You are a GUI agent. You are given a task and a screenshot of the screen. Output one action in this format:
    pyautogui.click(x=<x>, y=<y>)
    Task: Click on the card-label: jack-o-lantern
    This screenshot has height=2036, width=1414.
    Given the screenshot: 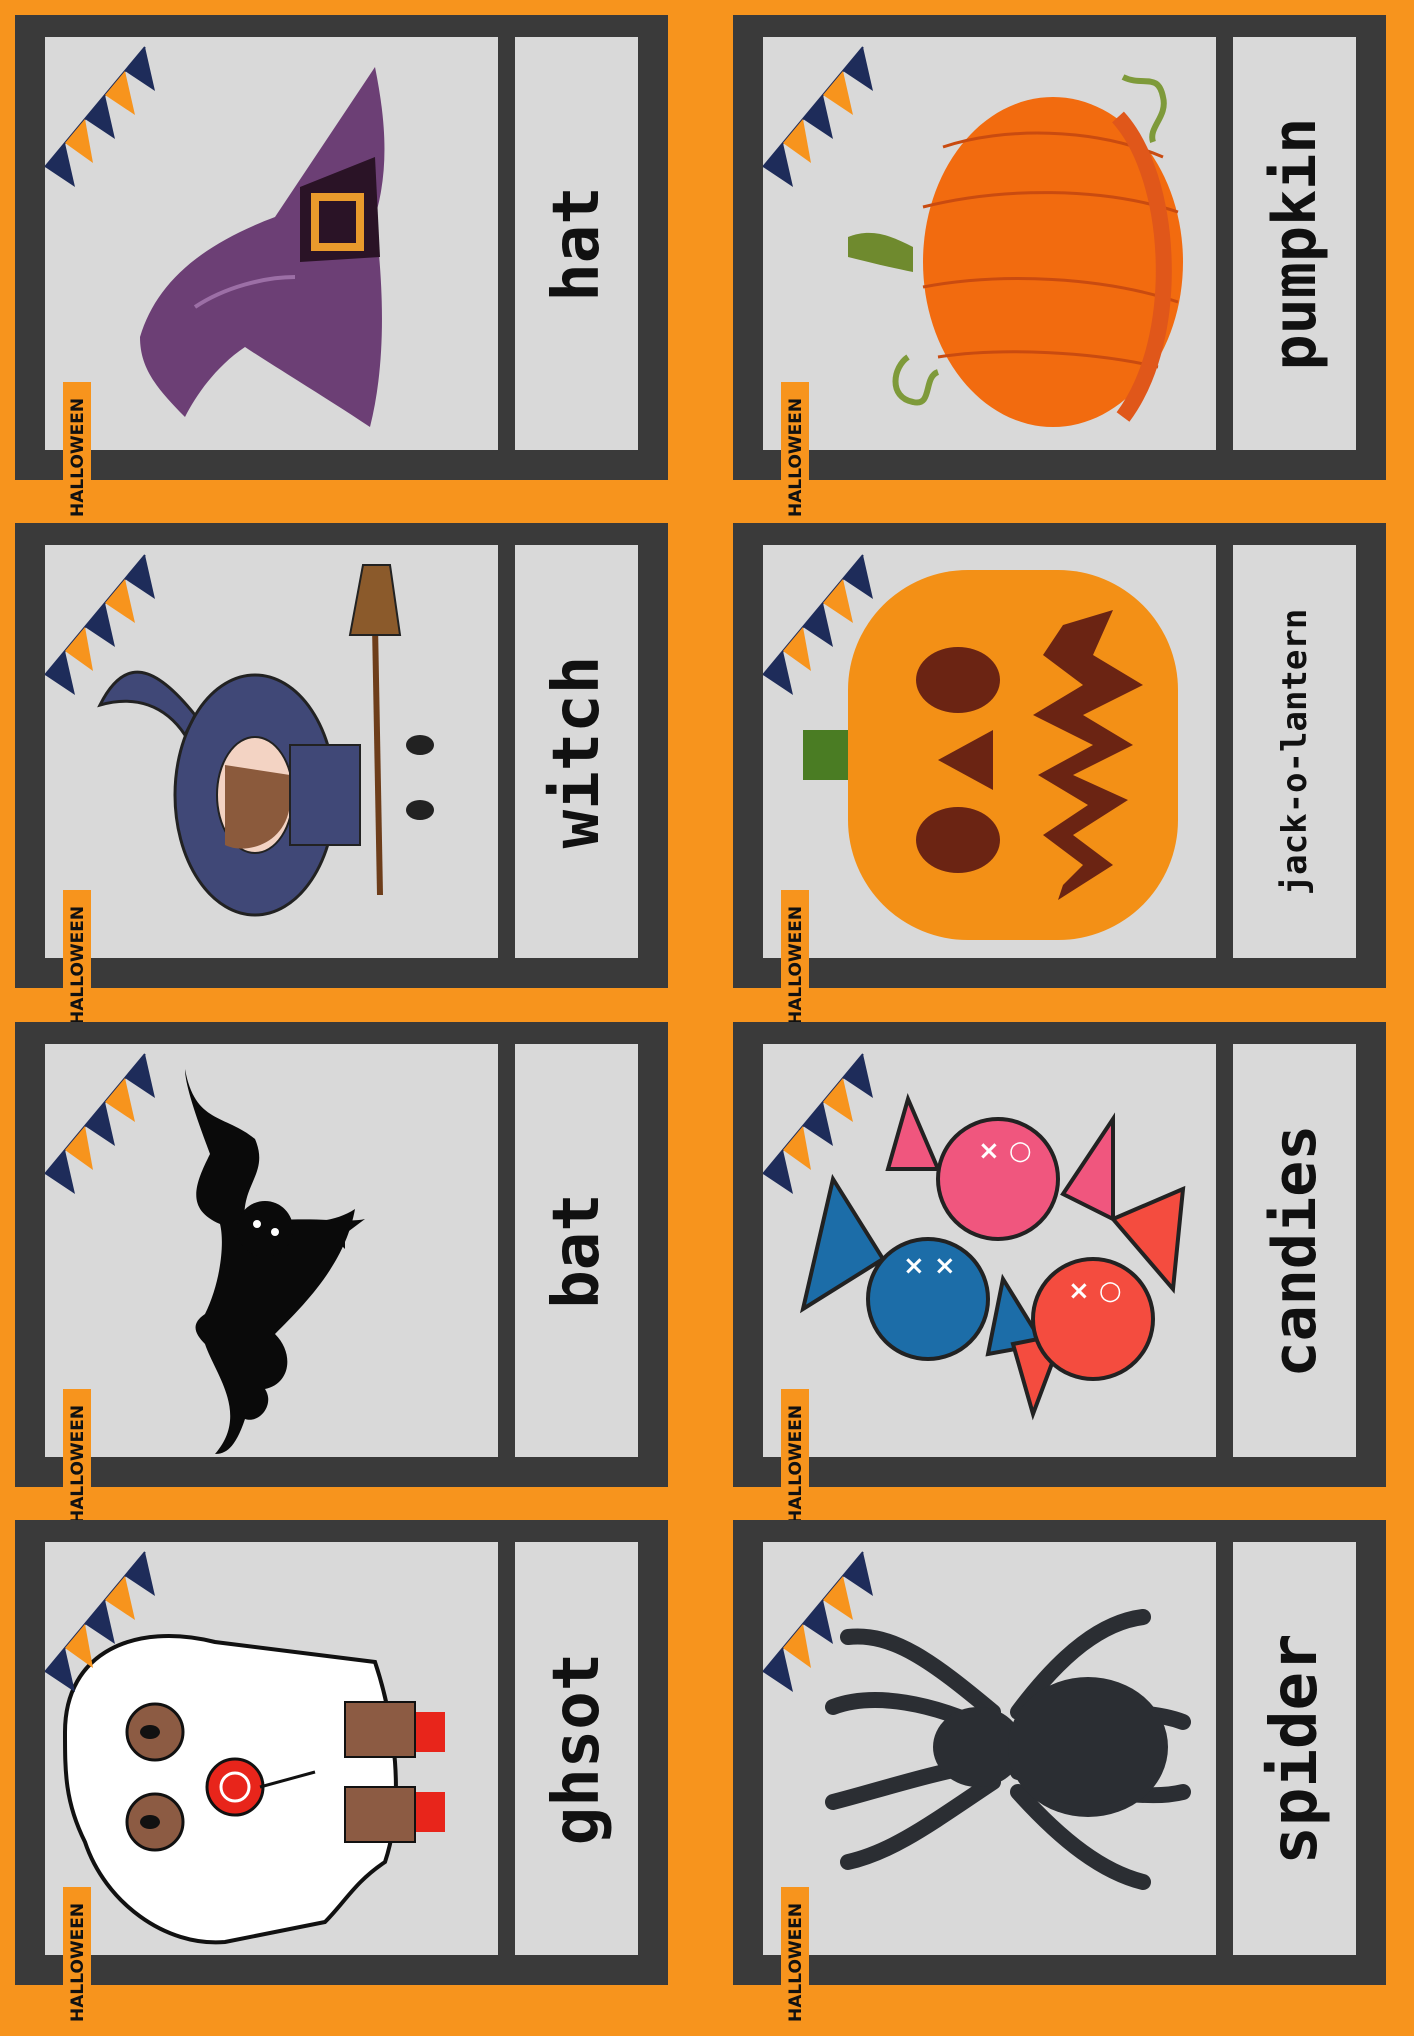 What is the action you would take?
    pyautogui.click(x=1294, y=751)
    